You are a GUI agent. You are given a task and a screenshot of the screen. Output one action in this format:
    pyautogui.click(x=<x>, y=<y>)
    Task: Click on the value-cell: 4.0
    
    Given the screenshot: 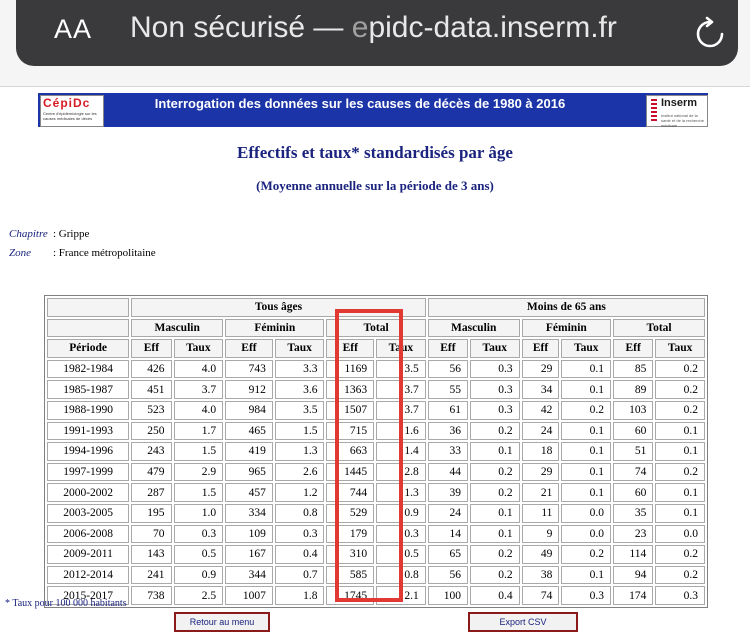 What is the action you would take?
    pyautogui.click(x=198, y=410)
    